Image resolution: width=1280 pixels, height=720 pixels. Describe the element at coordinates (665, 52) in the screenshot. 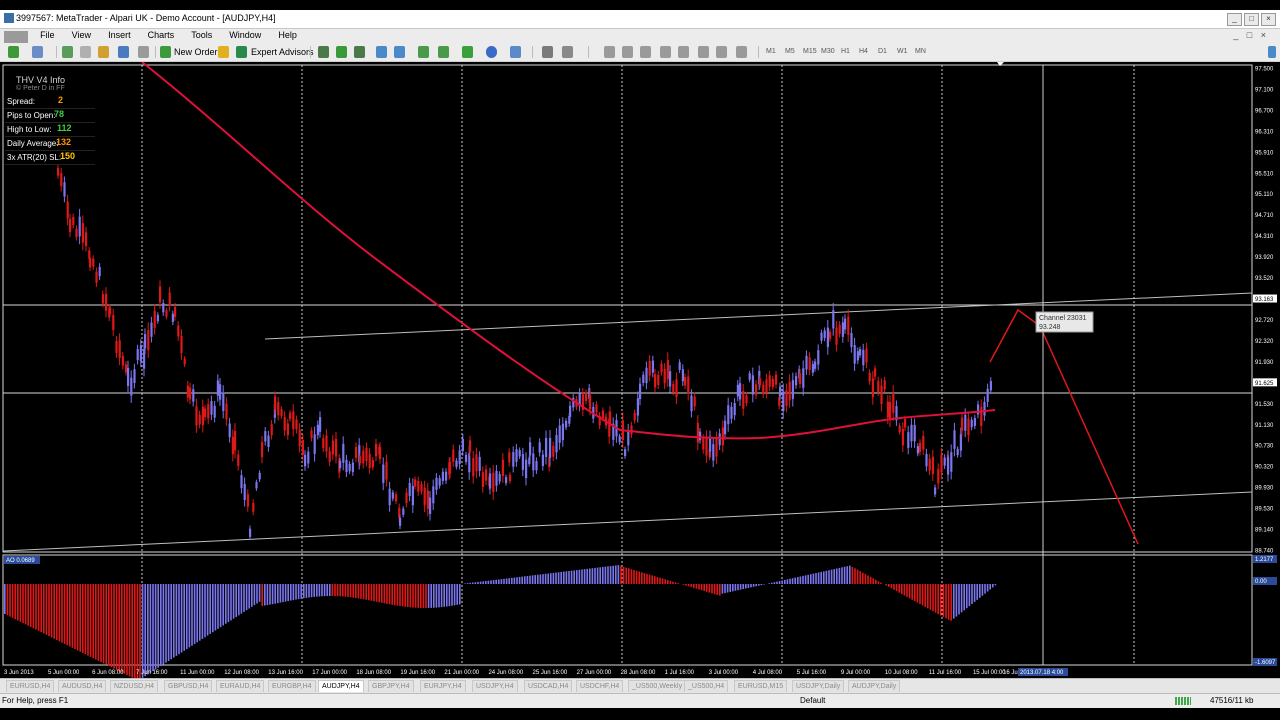

I see `text-icon` at that location.